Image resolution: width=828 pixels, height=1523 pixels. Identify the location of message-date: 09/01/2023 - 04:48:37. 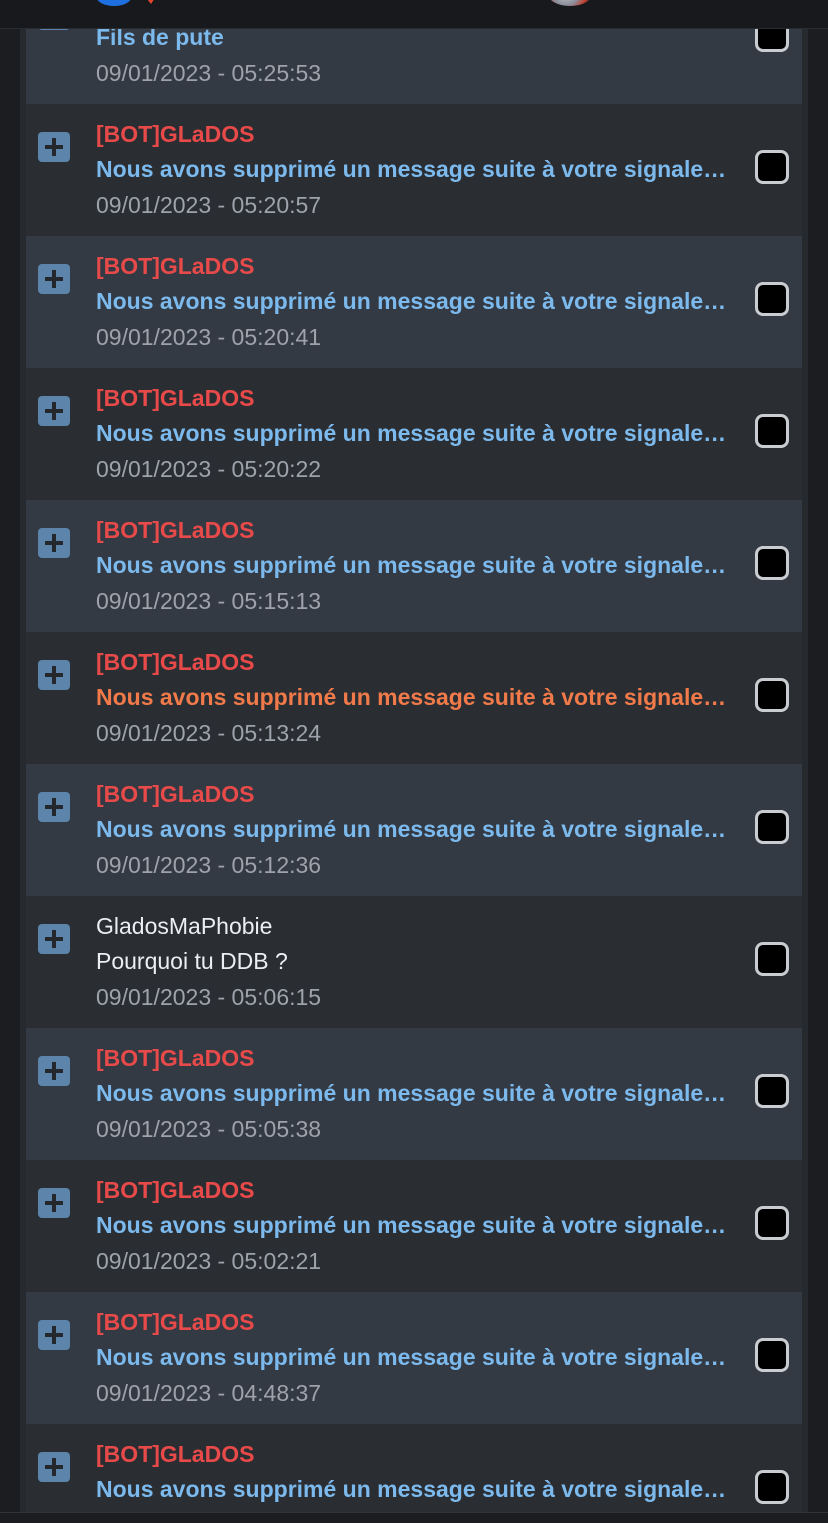
(209, 1393).